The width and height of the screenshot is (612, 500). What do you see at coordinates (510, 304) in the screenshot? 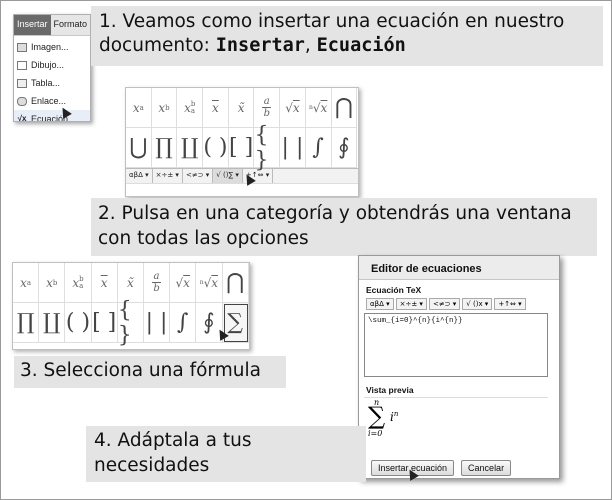
I see `editor-category-arrows: +↑⇔ ▾` at bounding box center [510, 304].